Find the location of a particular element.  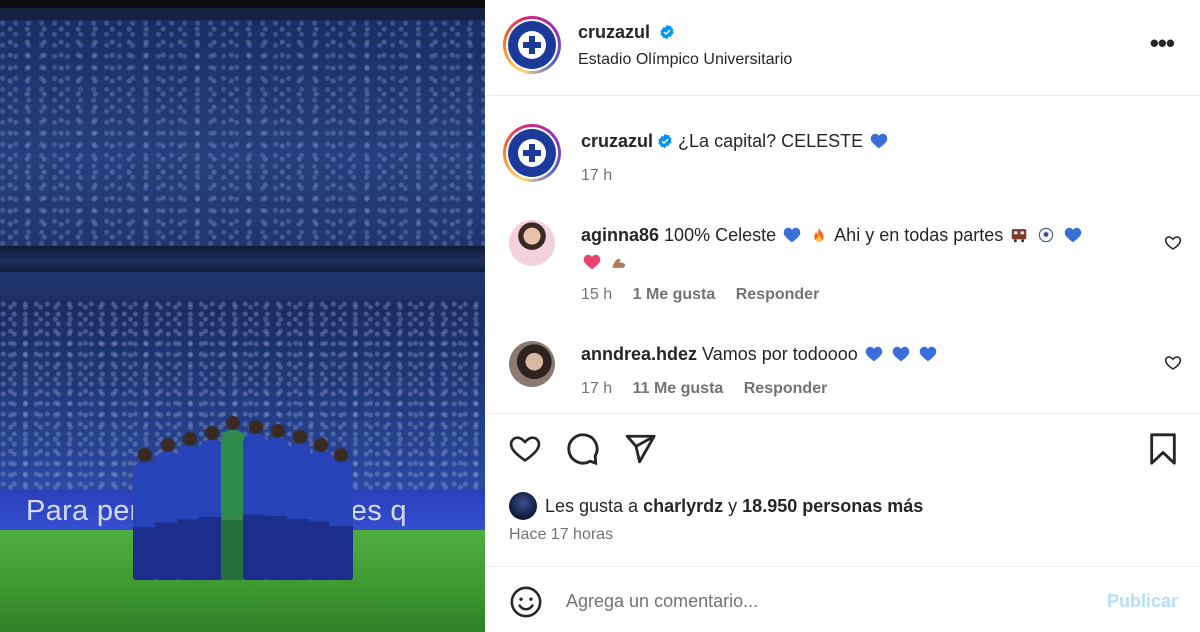

comment-meta: 17 h 11 Me gusta Responder is located at coordinates (712, 389).